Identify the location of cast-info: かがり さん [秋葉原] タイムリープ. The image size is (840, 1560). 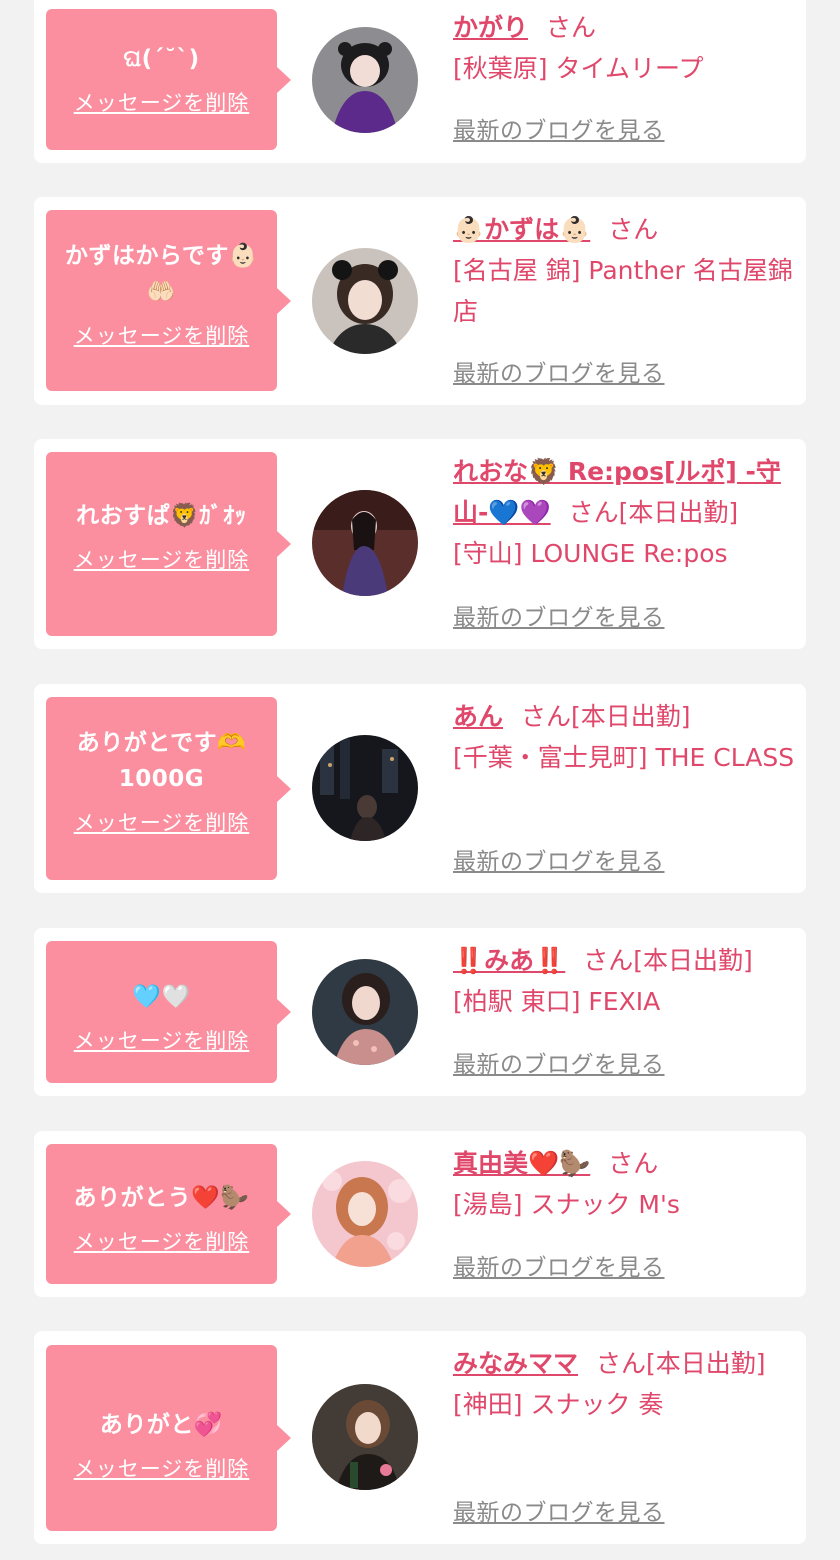
(625, 48).